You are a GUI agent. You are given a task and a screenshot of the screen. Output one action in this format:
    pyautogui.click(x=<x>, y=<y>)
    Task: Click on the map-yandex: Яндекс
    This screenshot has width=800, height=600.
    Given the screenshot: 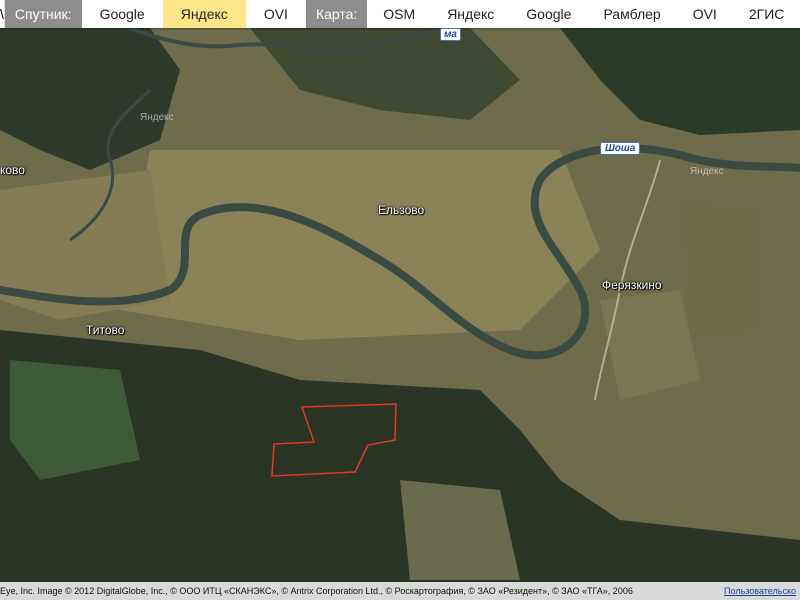 What is the action you would take?
    pyautogui.click(x=470, y=14)
    